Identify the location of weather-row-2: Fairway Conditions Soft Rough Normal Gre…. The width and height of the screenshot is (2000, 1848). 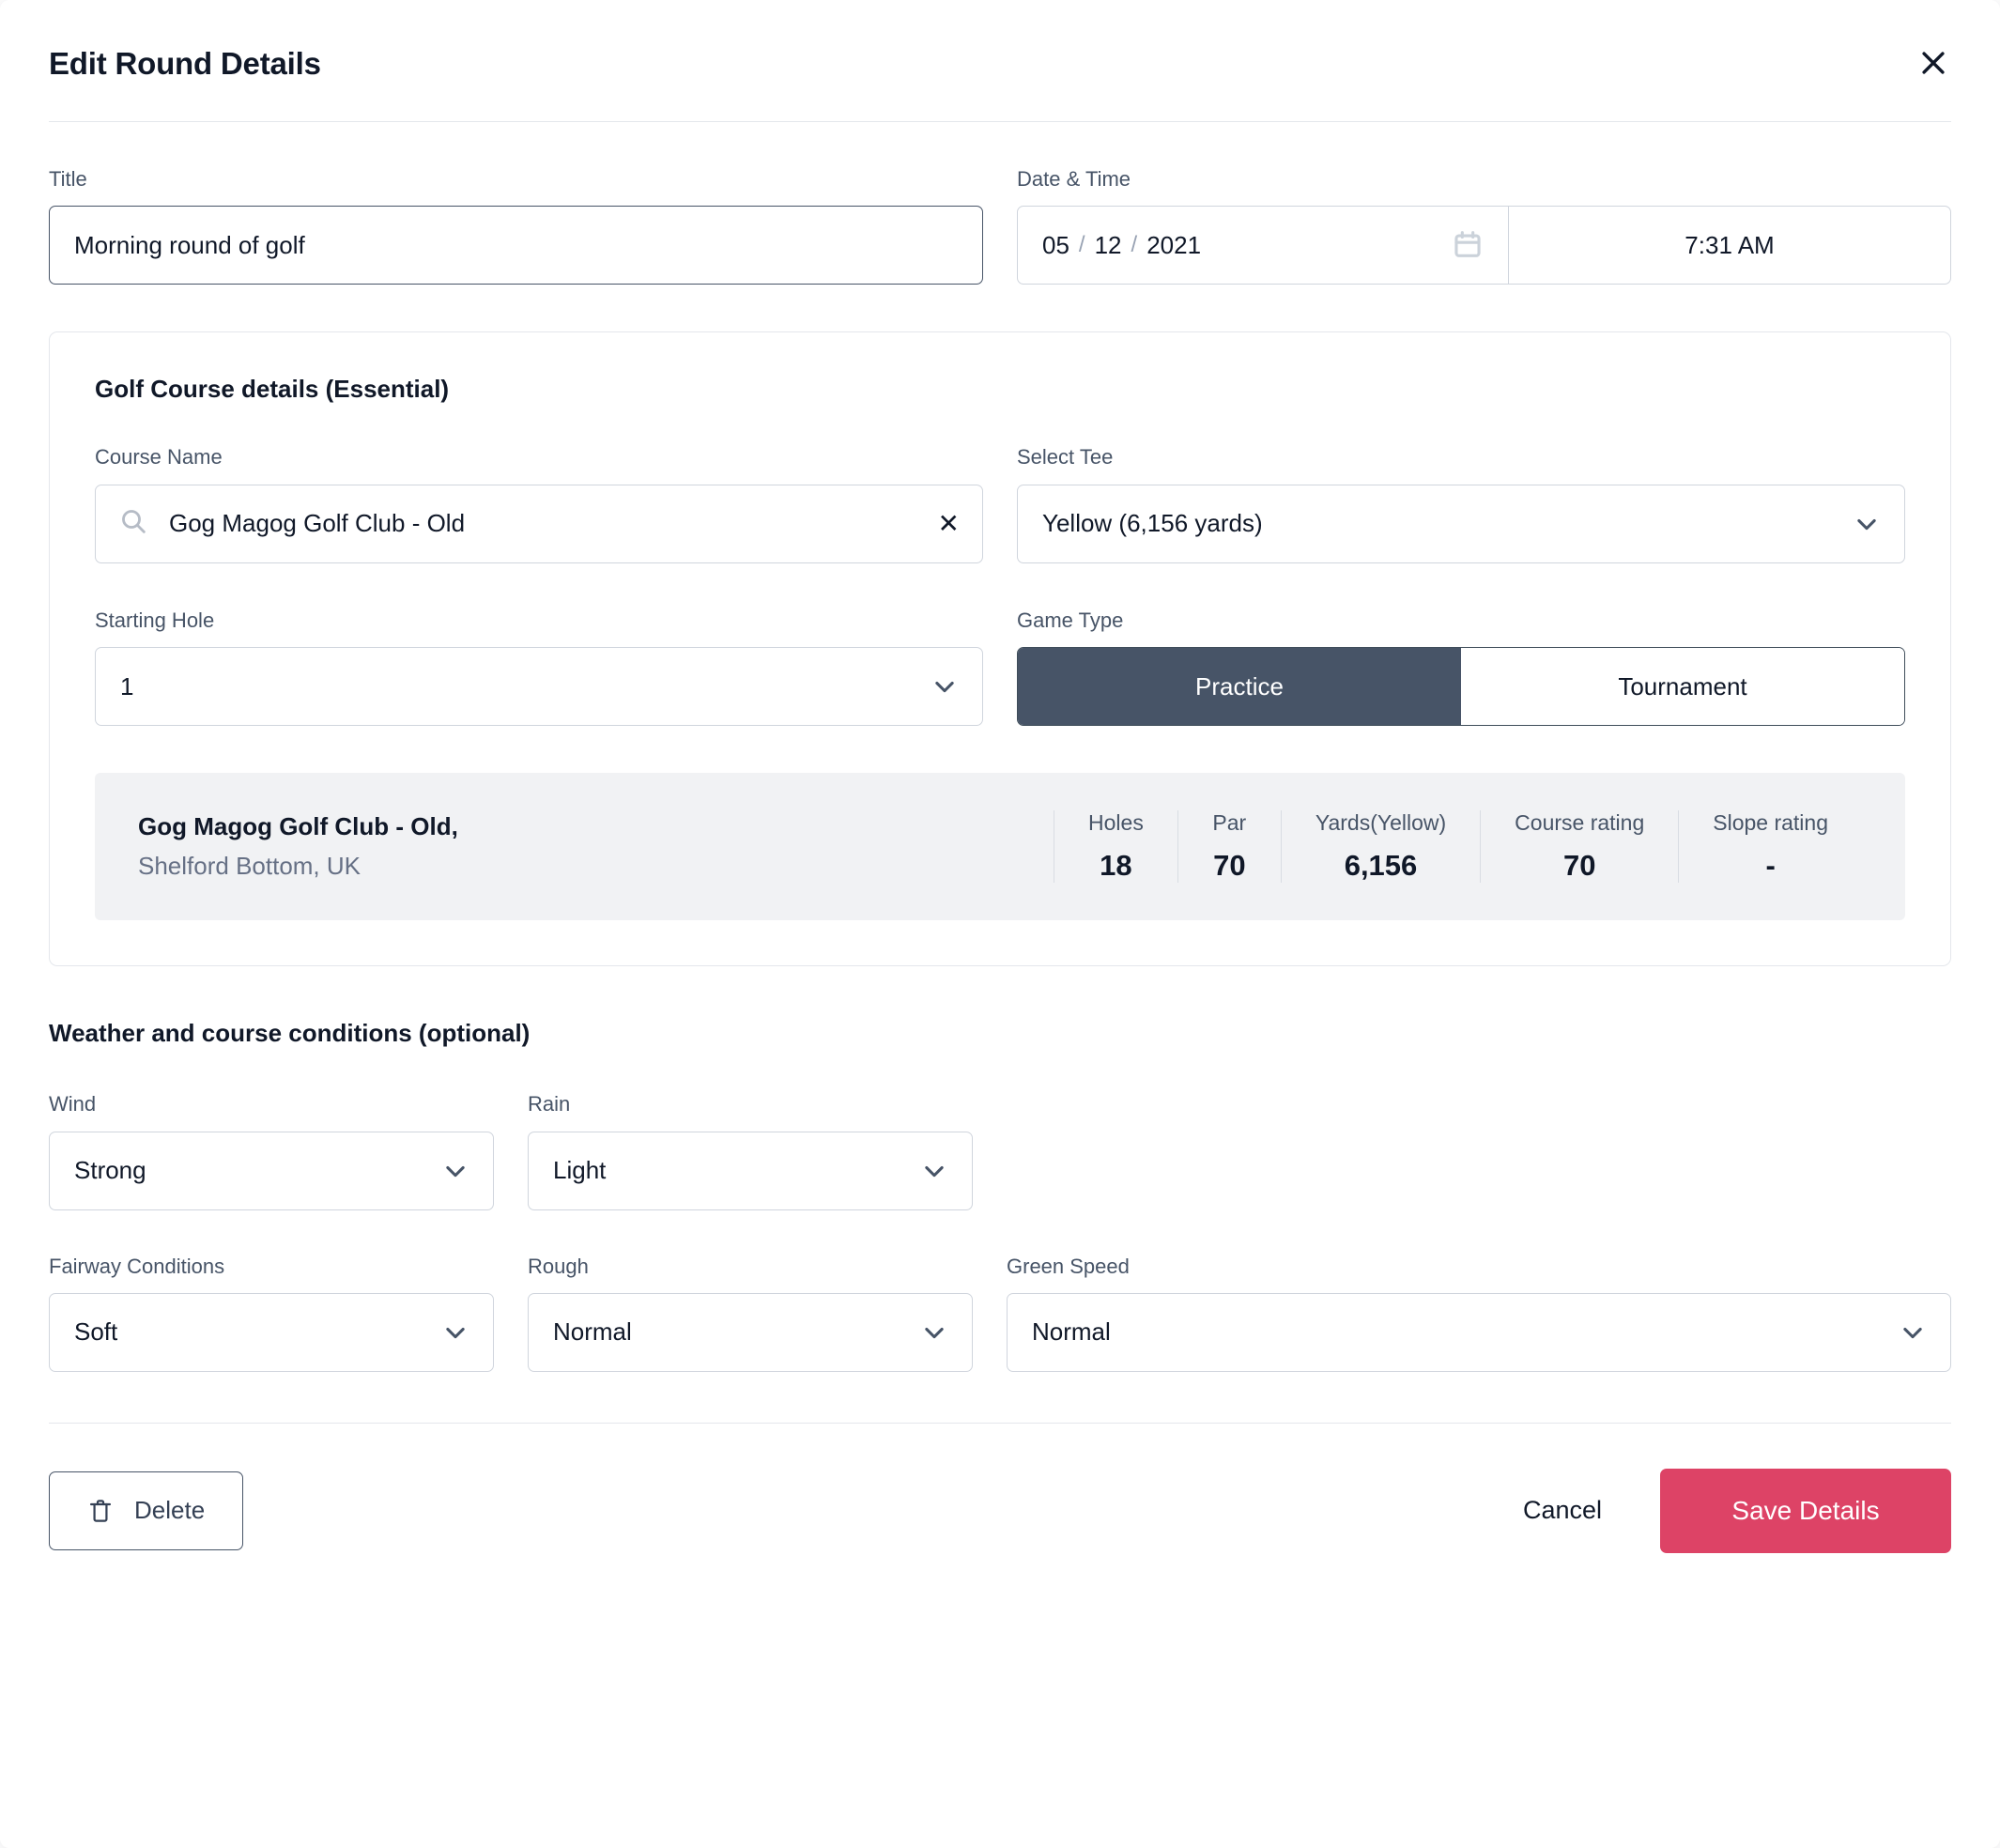
(1000, 1313).